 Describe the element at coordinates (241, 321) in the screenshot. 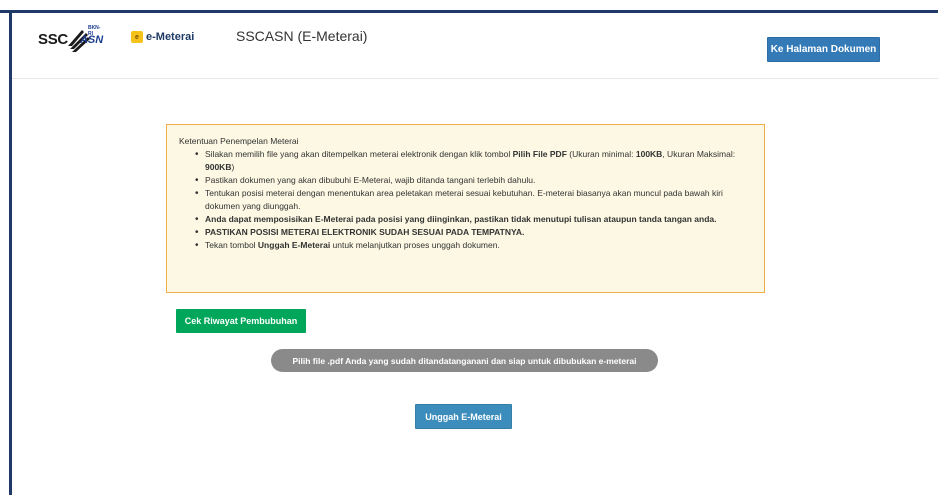

I see `check-history-button: Cek Riwayat Pembubuhan` at that location.